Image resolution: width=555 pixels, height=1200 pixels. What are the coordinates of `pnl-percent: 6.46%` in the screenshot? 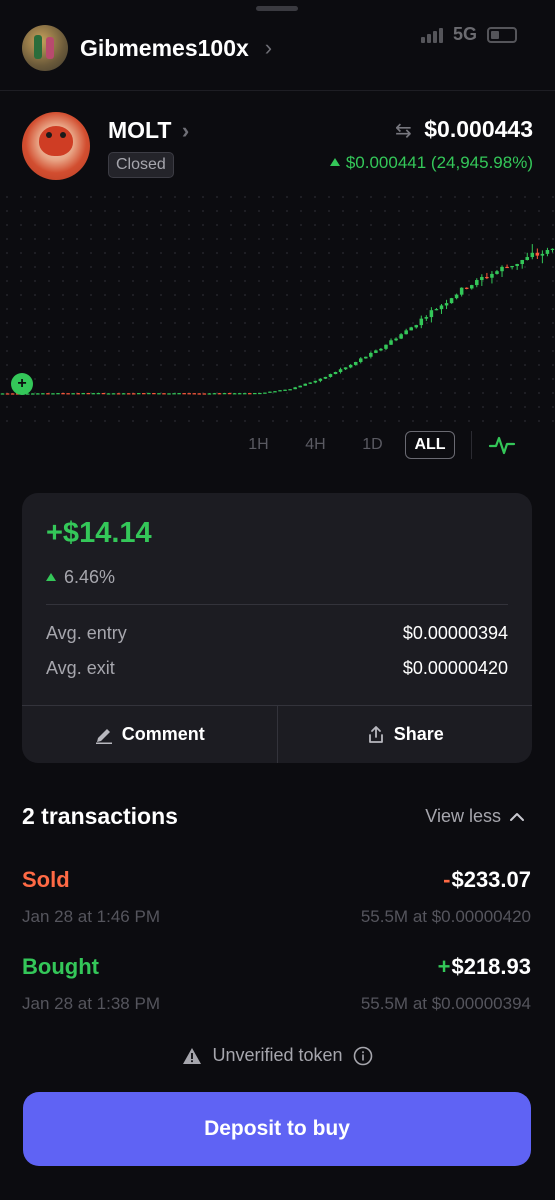 It's located at (80, 577).